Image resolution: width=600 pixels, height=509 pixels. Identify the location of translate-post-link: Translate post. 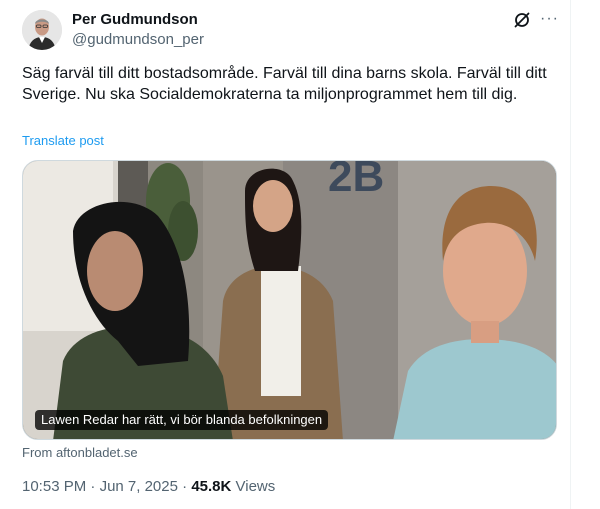
(63, 141).